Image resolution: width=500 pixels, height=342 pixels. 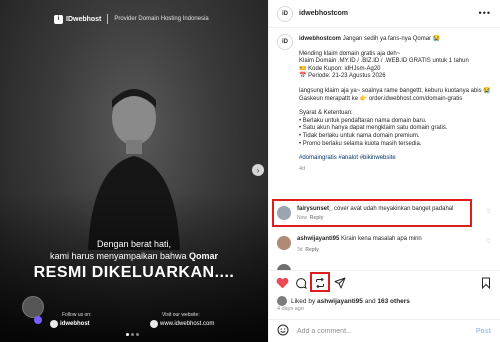 What do you see at coordinates (154, 324) in the screenshot?
I see `globe-icon` at bounding box center [154, 324].